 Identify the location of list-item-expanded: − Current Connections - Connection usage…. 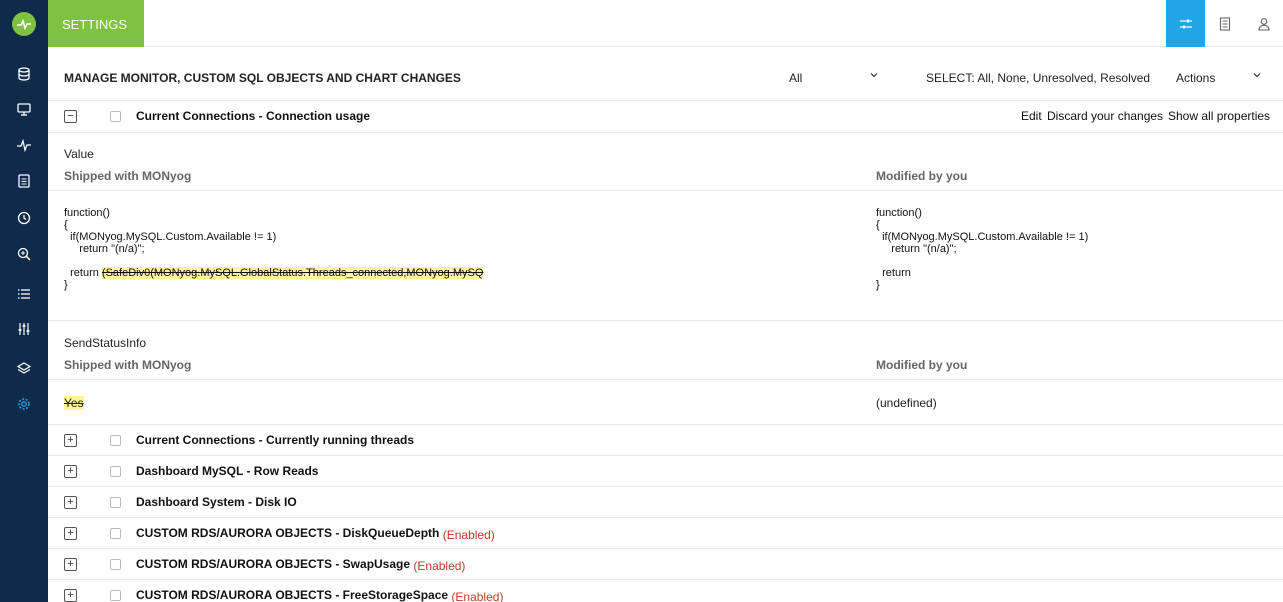
(665, 117).